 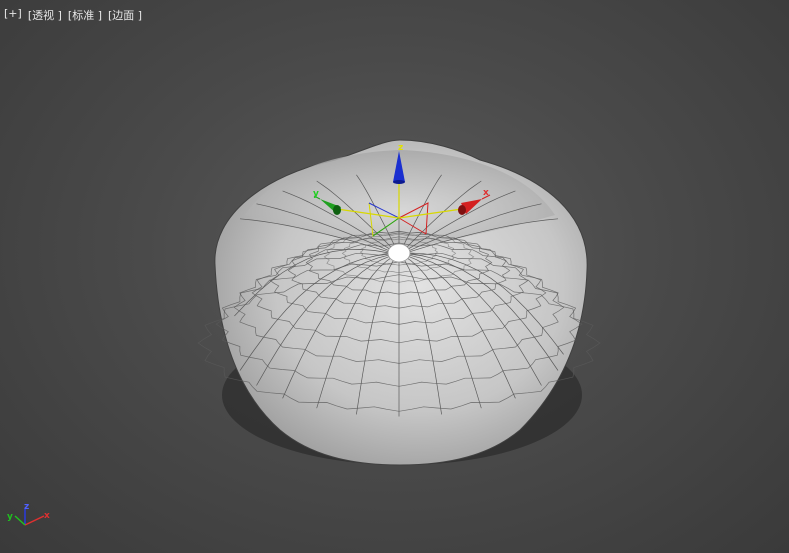 I want to click on view-axis-y-label: y, so click(x=10, y=517).